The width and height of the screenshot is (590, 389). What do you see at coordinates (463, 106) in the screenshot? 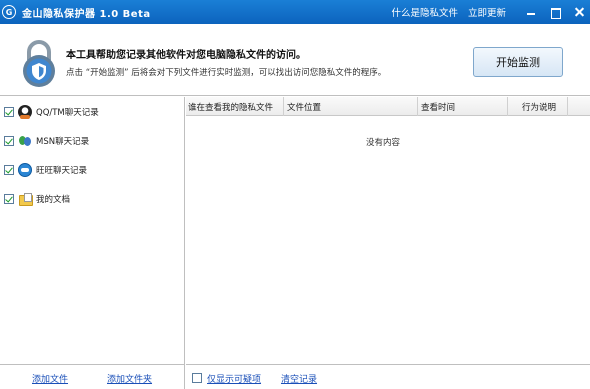
I see `column-header-time: 查看时间` at bounding box center [463, 106].